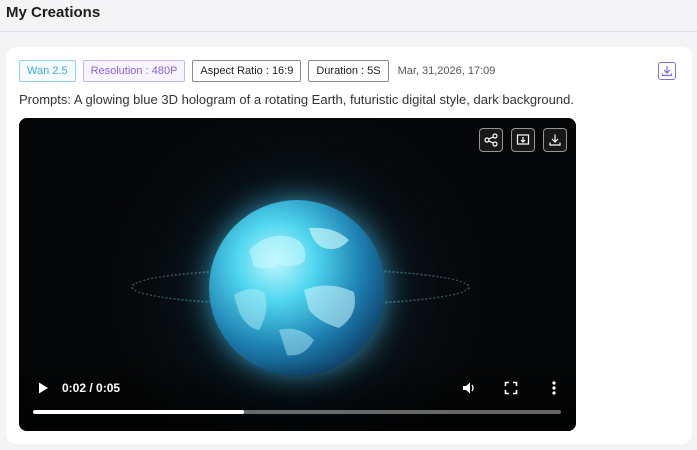  What do you see at coordinates (134, 71) in the screenshot?
I see `resolution-tag: Resolution : 480P` at bounding box center [134, 71].